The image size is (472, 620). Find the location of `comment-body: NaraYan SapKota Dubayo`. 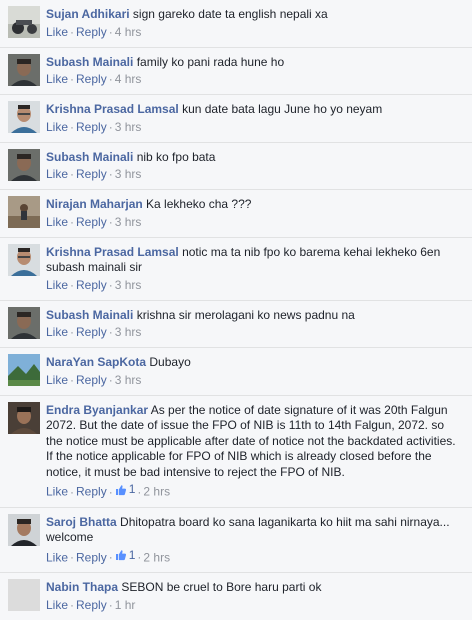

comment-body: NaraYan SapKota Dubayo is located at coordinates (254, 362).